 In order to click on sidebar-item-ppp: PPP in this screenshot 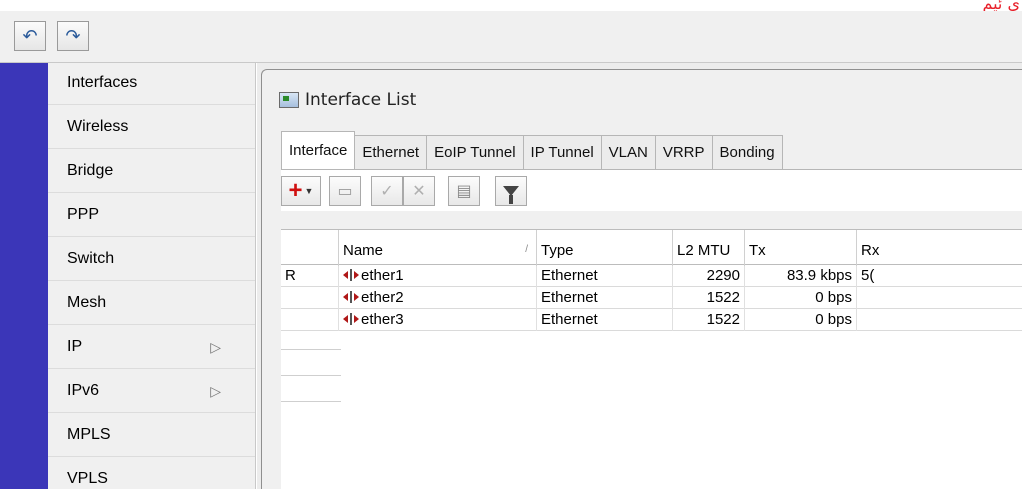, I will do `click(151, 215)`.